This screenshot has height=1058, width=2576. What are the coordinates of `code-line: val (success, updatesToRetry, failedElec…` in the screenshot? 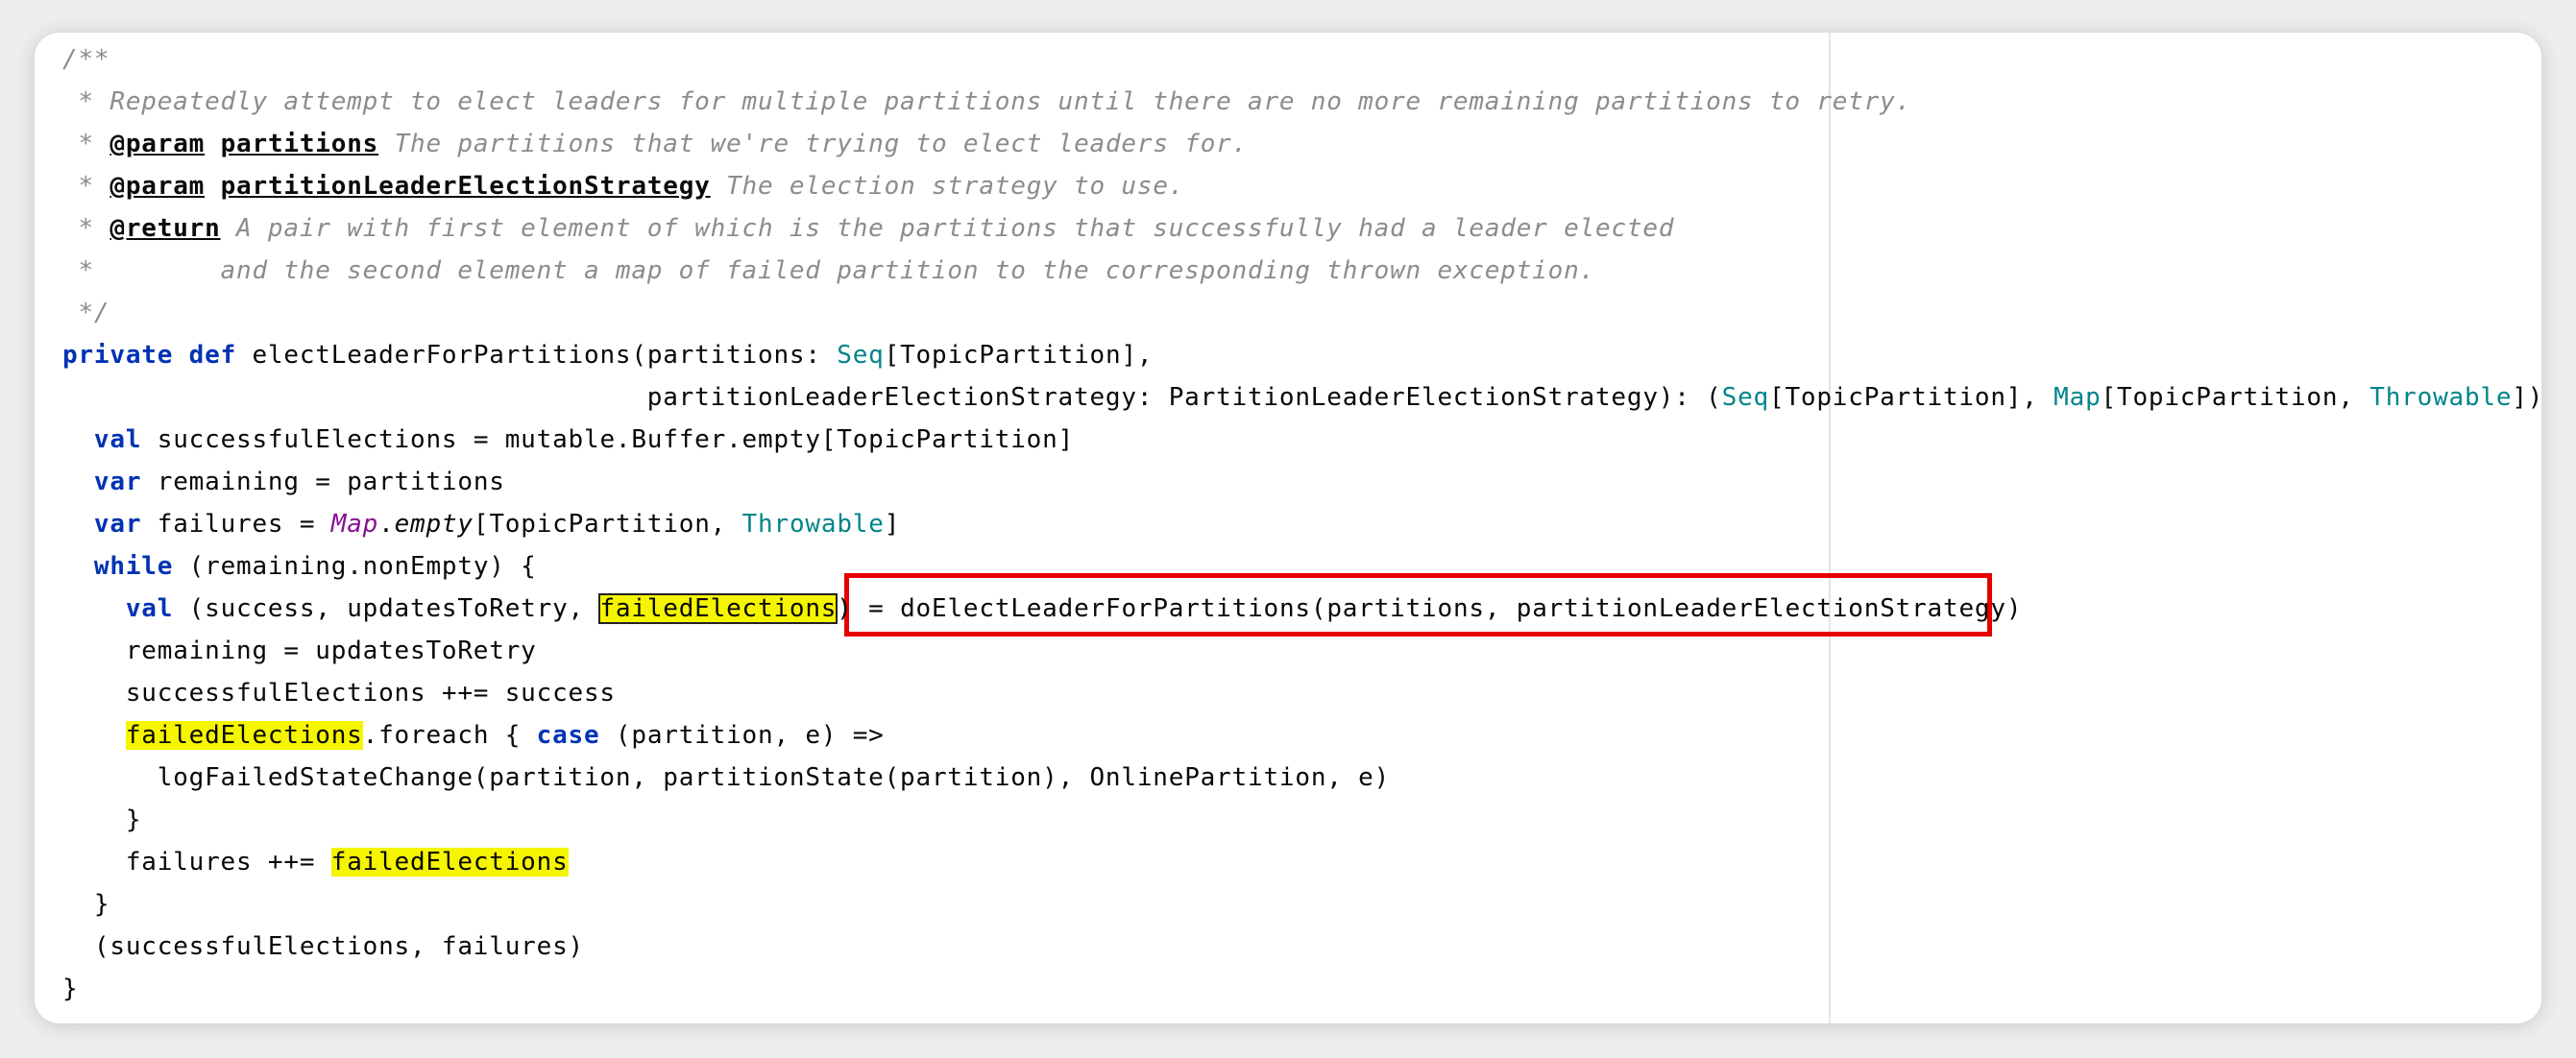 It's located at (1074, 608).